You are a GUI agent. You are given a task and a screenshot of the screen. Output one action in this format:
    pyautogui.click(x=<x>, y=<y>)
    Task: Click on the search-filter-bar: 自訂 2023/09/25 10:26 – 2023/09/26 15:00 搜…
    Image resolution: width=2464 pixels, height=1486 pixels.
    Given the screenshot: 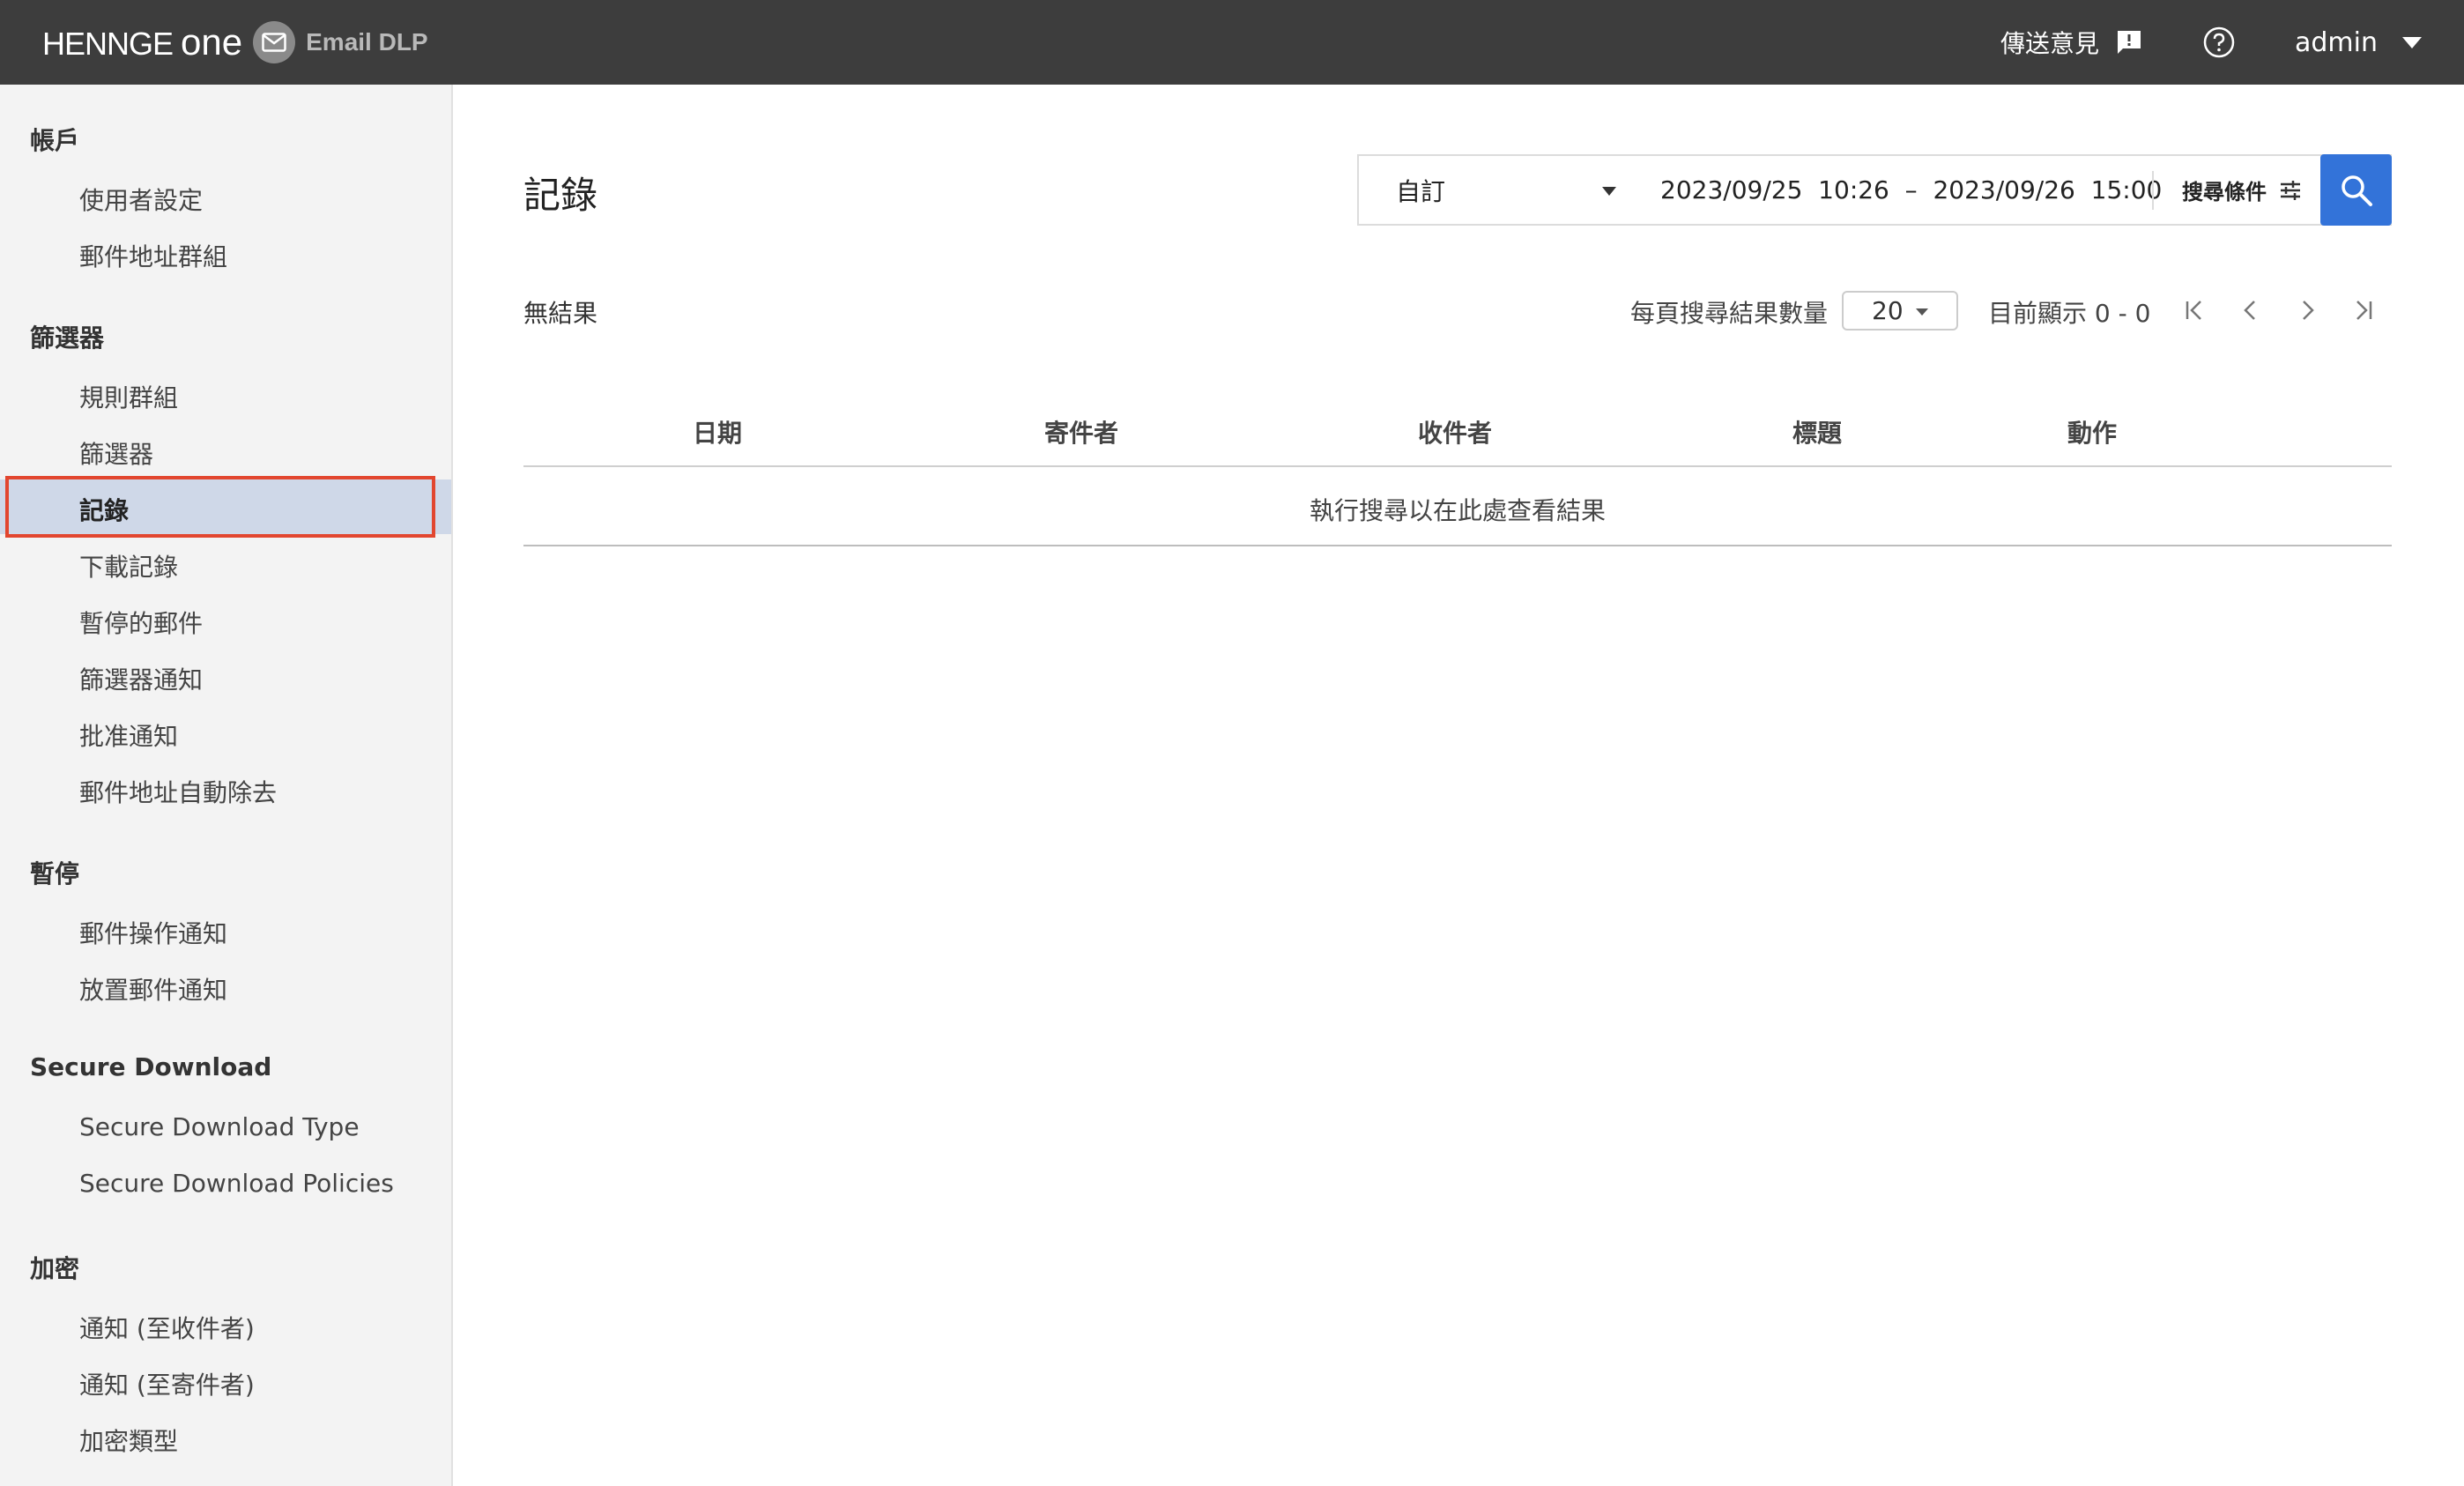 What is the action you would take?
    pyautogui.click(x=1874, y=190)
    